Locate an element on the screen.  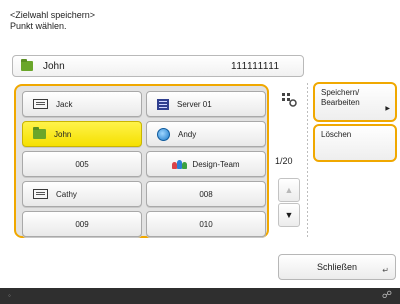
entry-label: 005 is located at coordinates (82, 164).